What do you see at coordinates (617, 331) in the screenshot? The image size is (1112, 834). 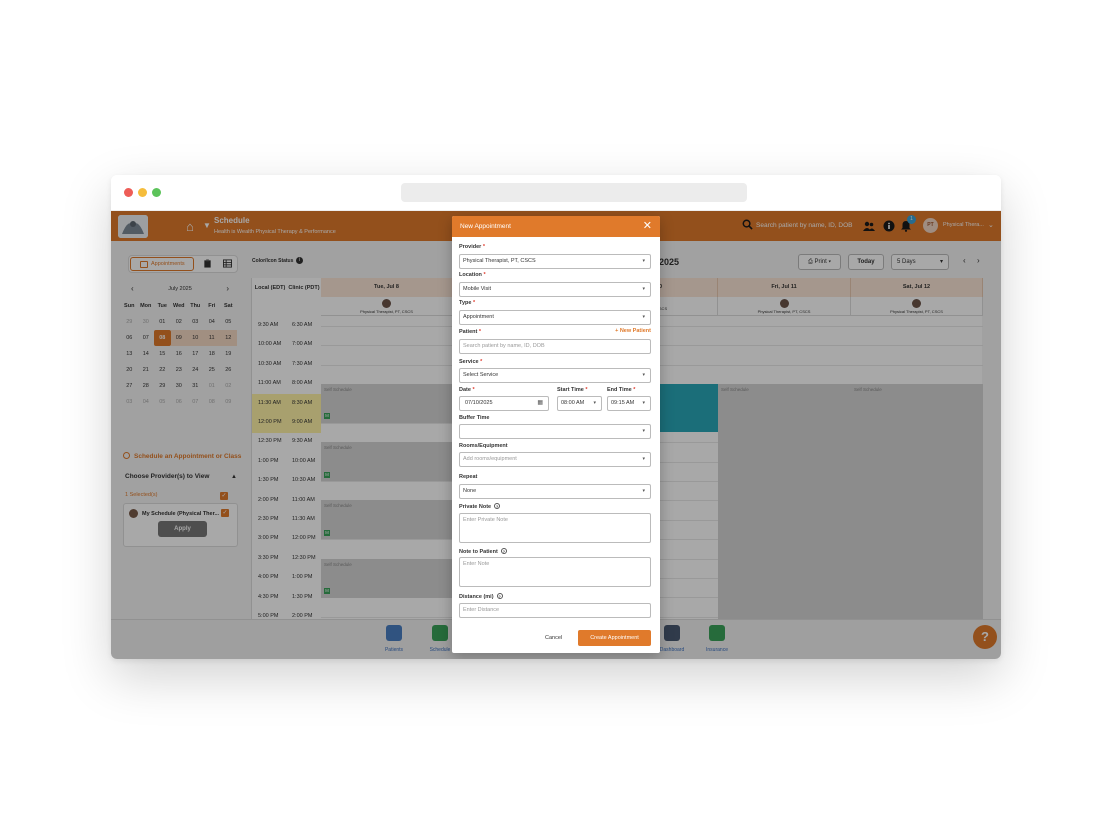 I see `plus-icon: +` at bounding box center [617, 331].